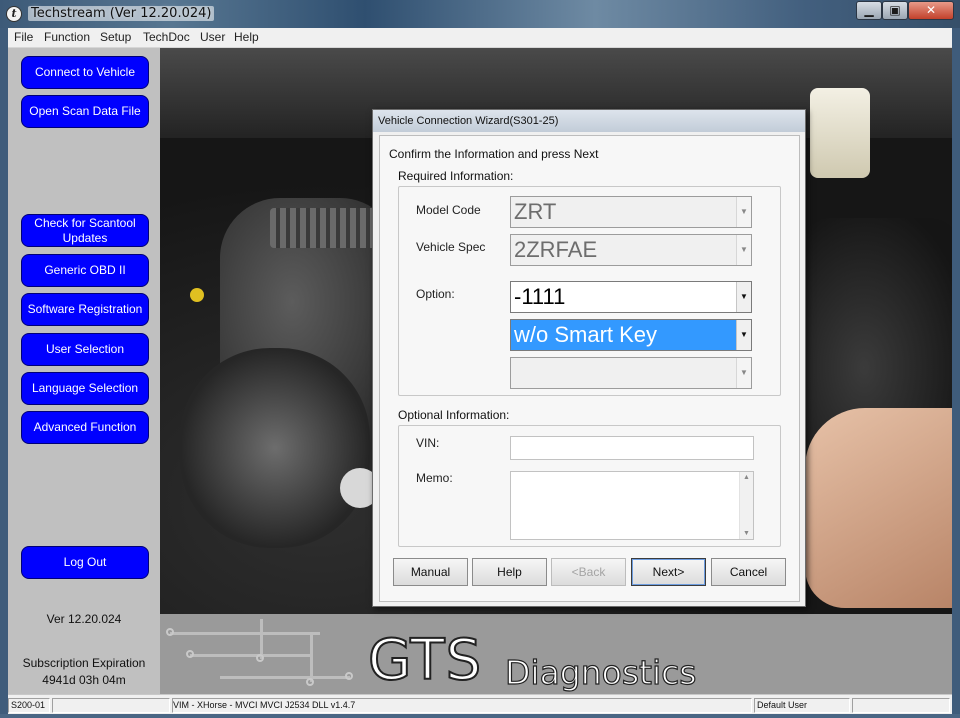  Describe the element at coordinates (67, 37) in the screenshot. I see `menu-function: Function` at that location.